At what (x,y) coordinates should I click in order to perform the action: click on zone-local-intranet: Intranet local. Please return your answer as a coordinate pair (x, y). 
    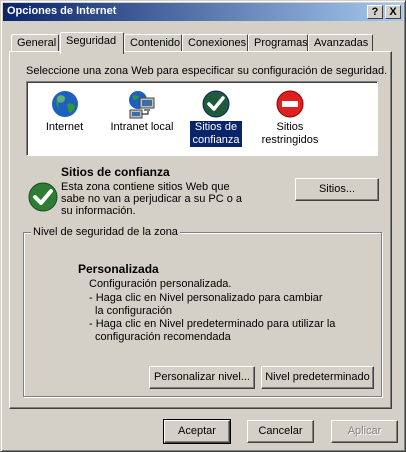
    Looking at the image, I should click on (142, 111).